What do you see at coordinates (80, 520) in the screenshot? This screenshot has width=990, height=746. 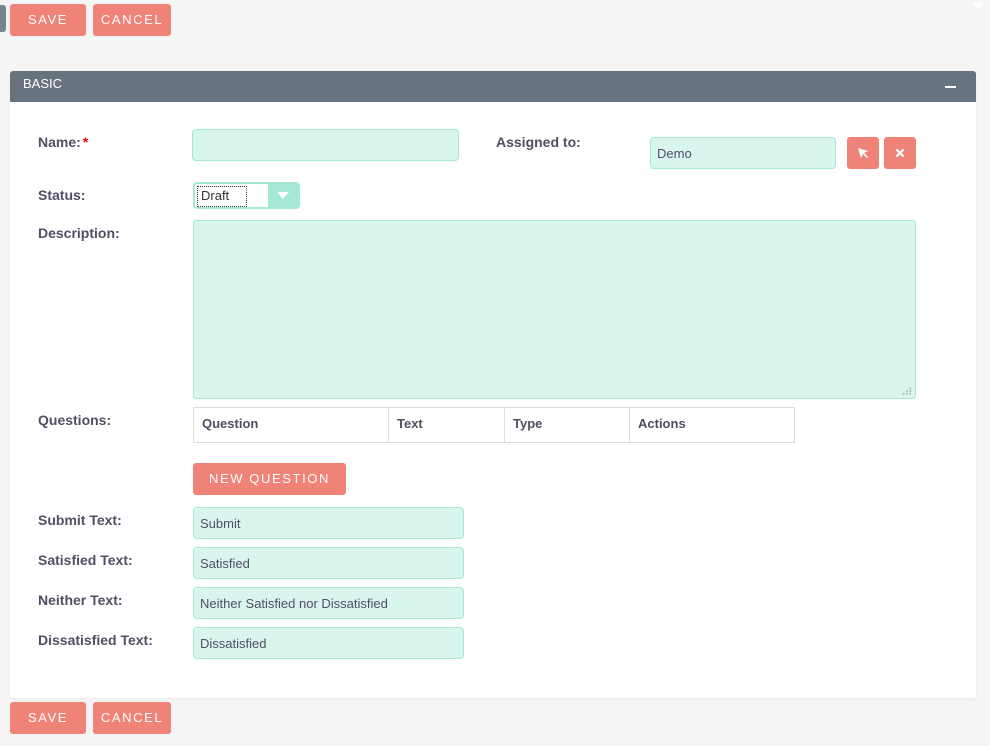 I see `submit-text-label: Submit Text:` at bounding box center [80, 520].